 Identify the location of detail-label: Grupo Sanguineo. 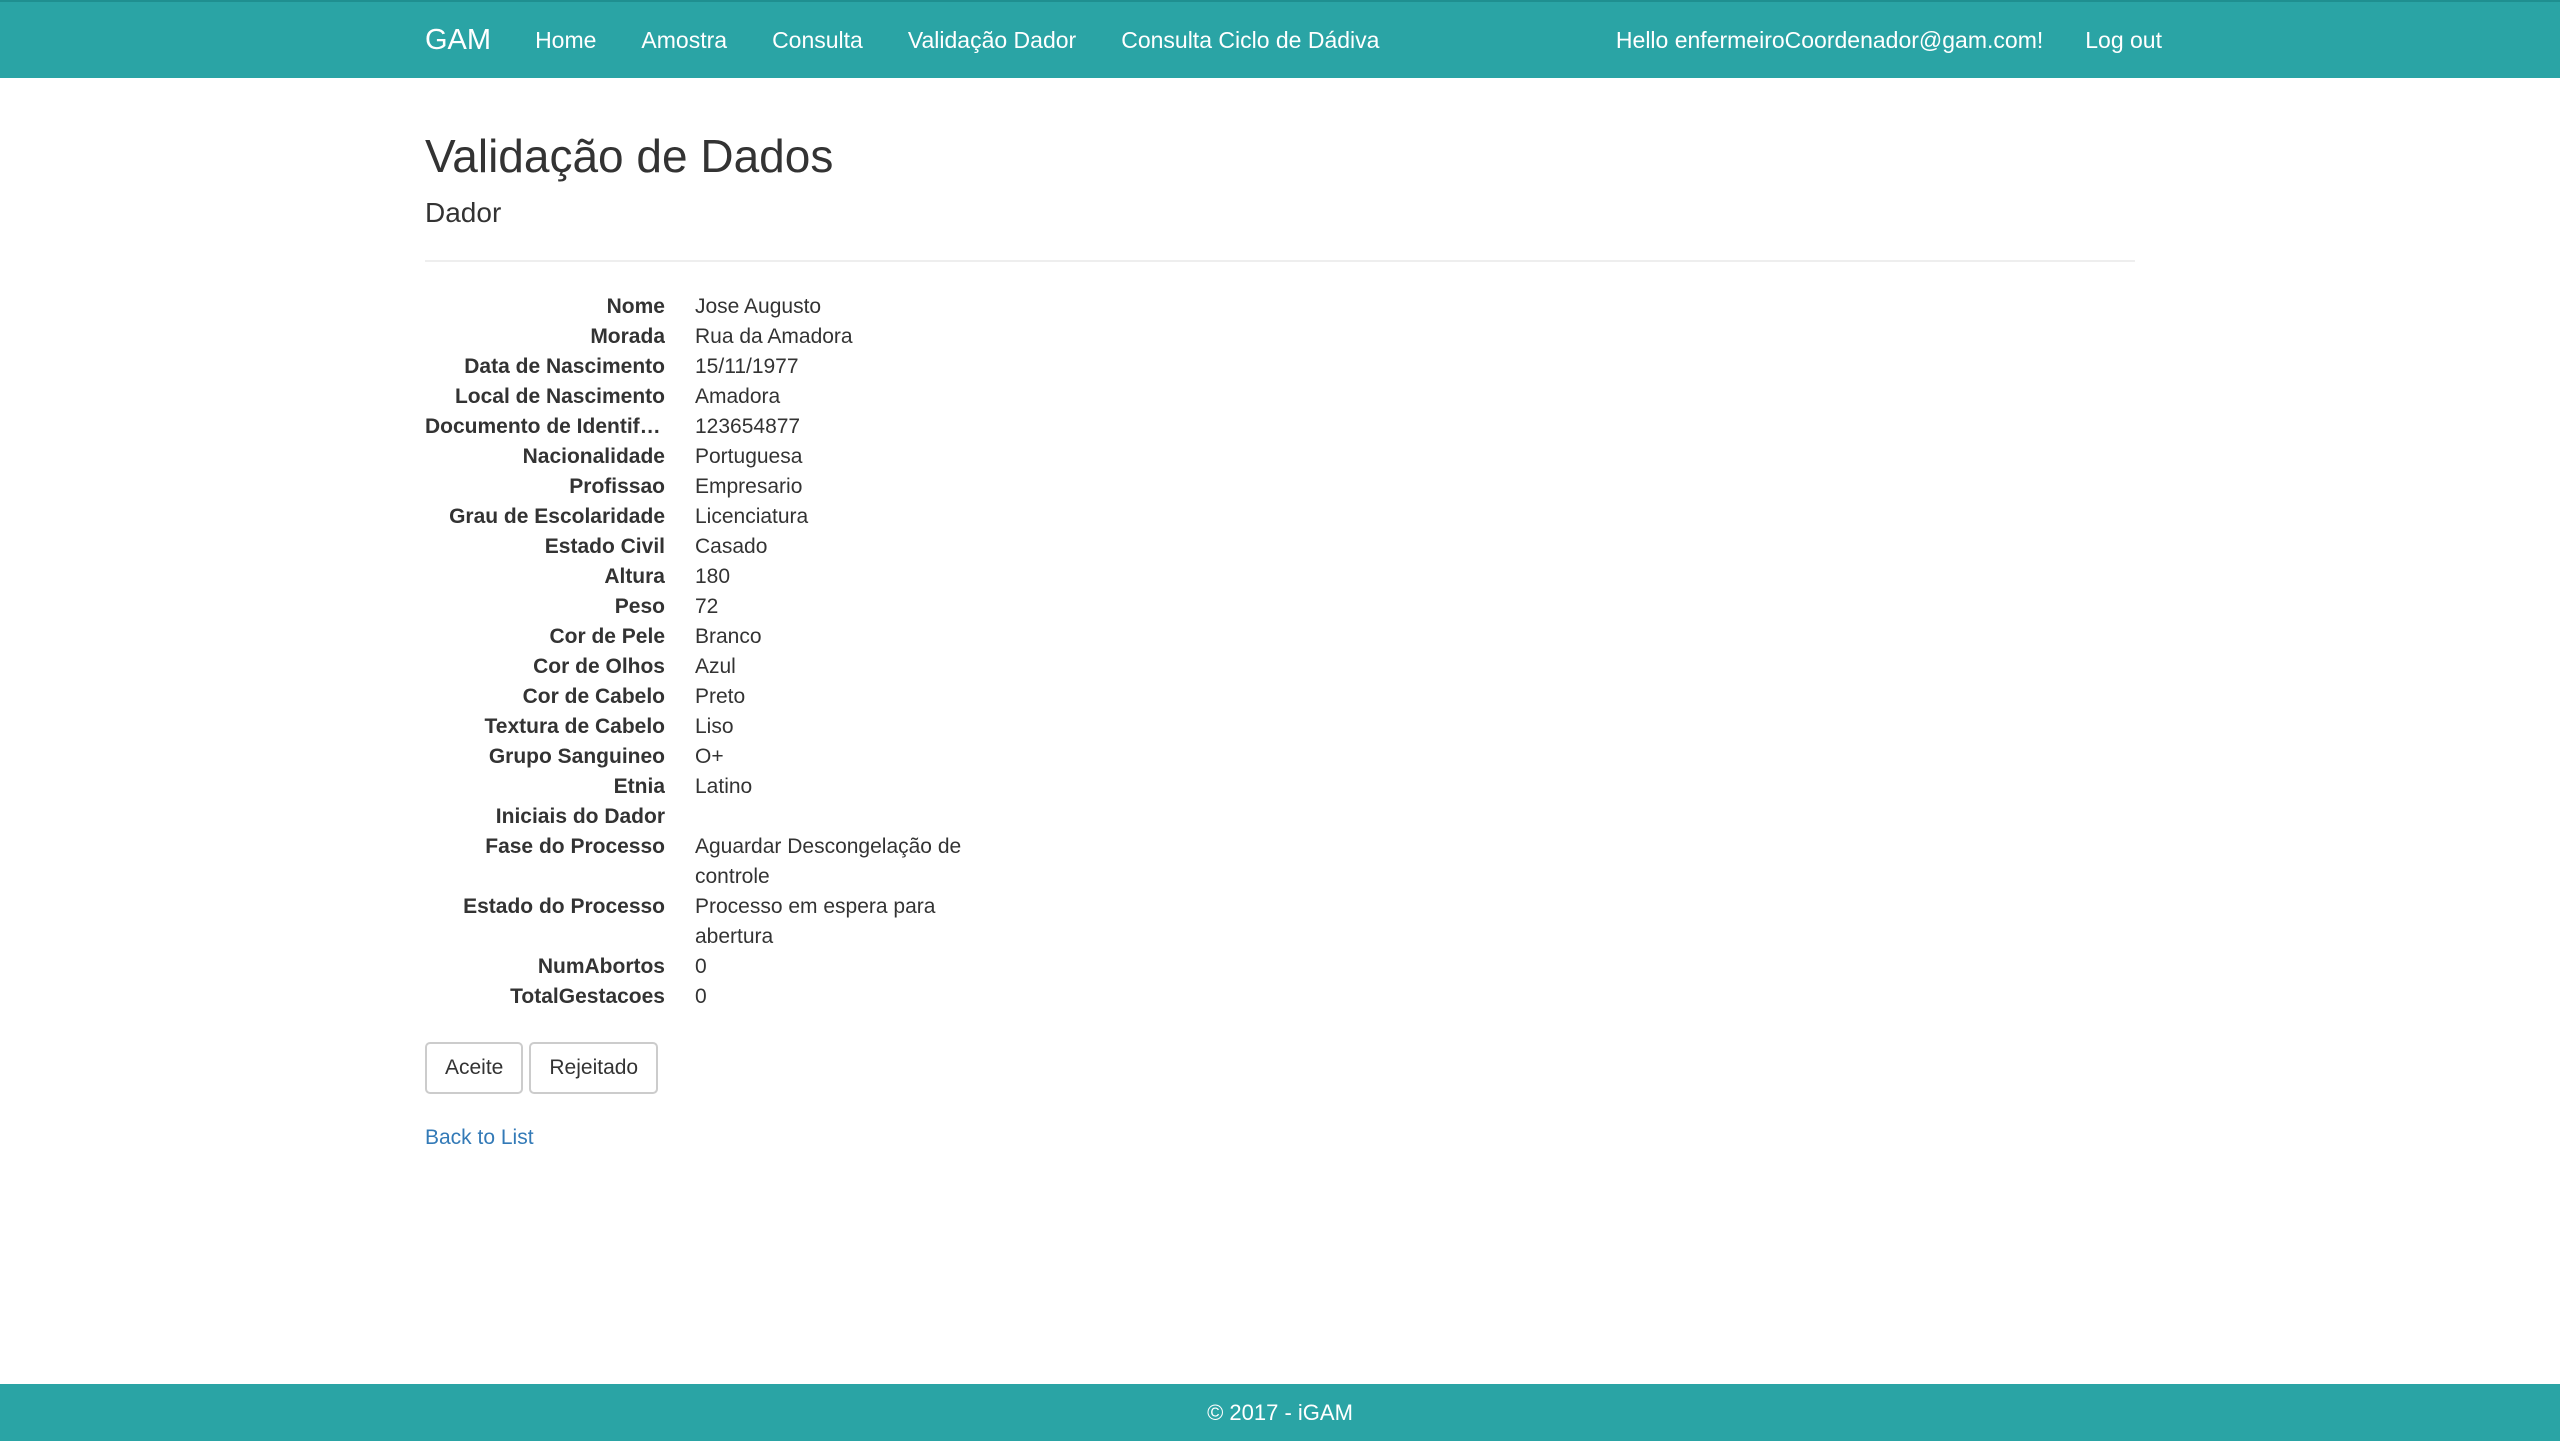
(576, 756).